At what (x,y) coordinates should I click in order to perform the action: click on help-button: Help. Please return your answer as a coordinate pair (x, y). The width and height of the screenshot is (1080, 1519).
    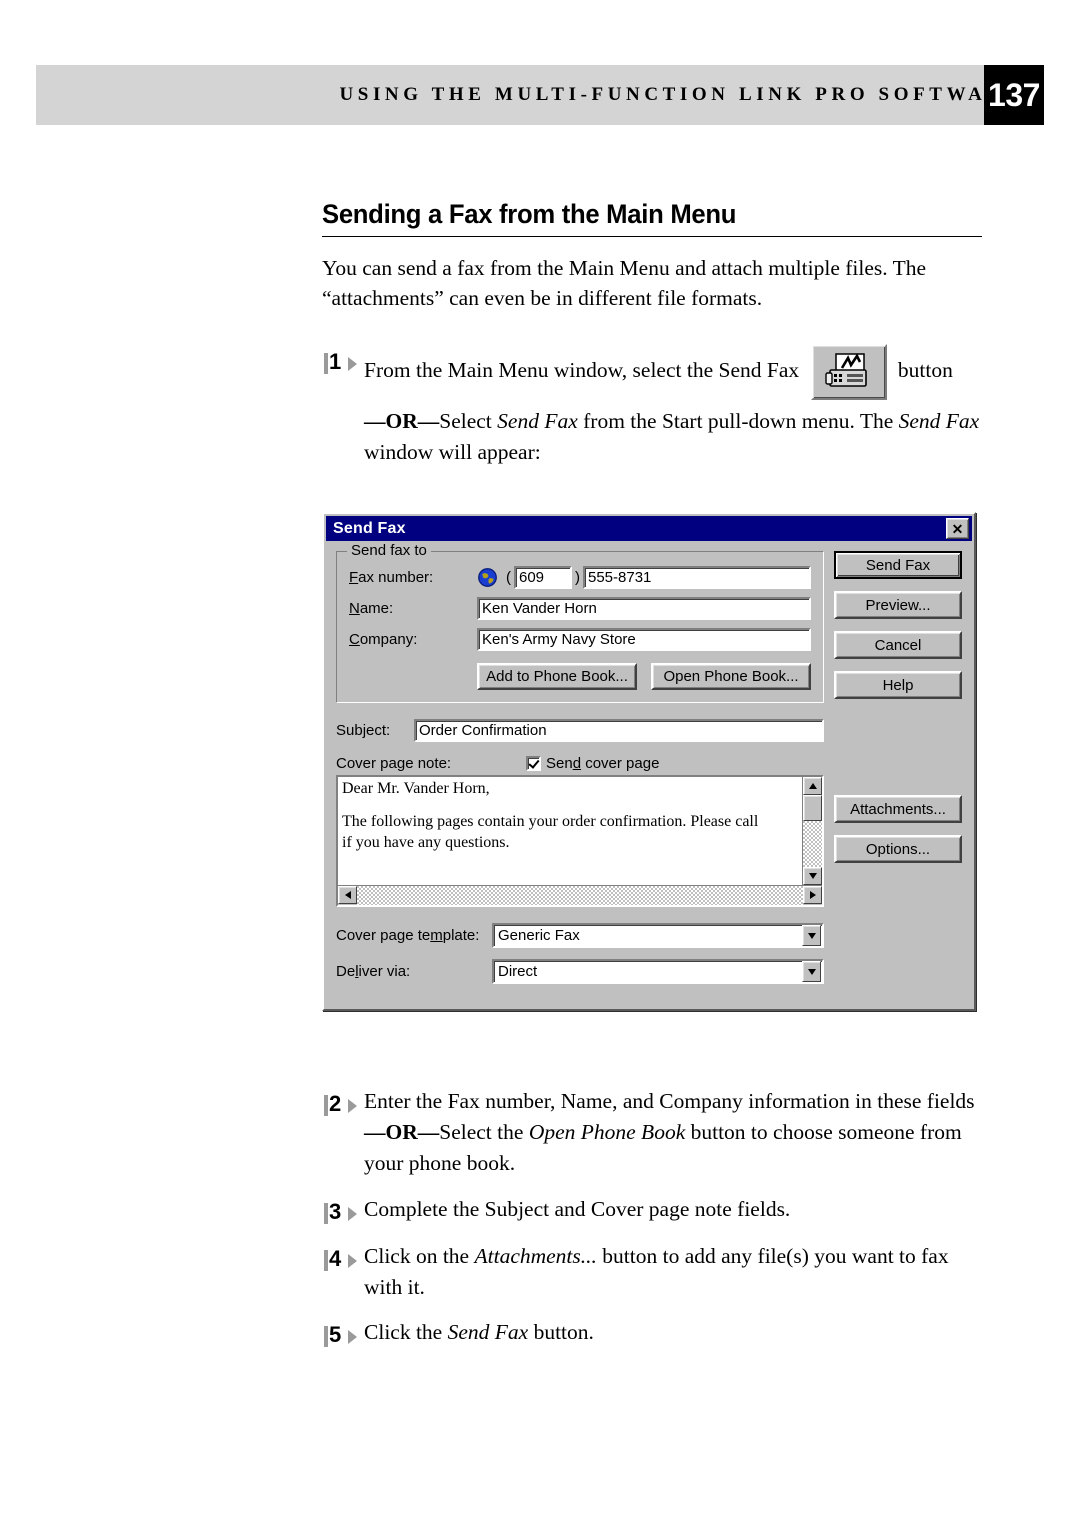
    Looking at the image, I should click on (898, 685).